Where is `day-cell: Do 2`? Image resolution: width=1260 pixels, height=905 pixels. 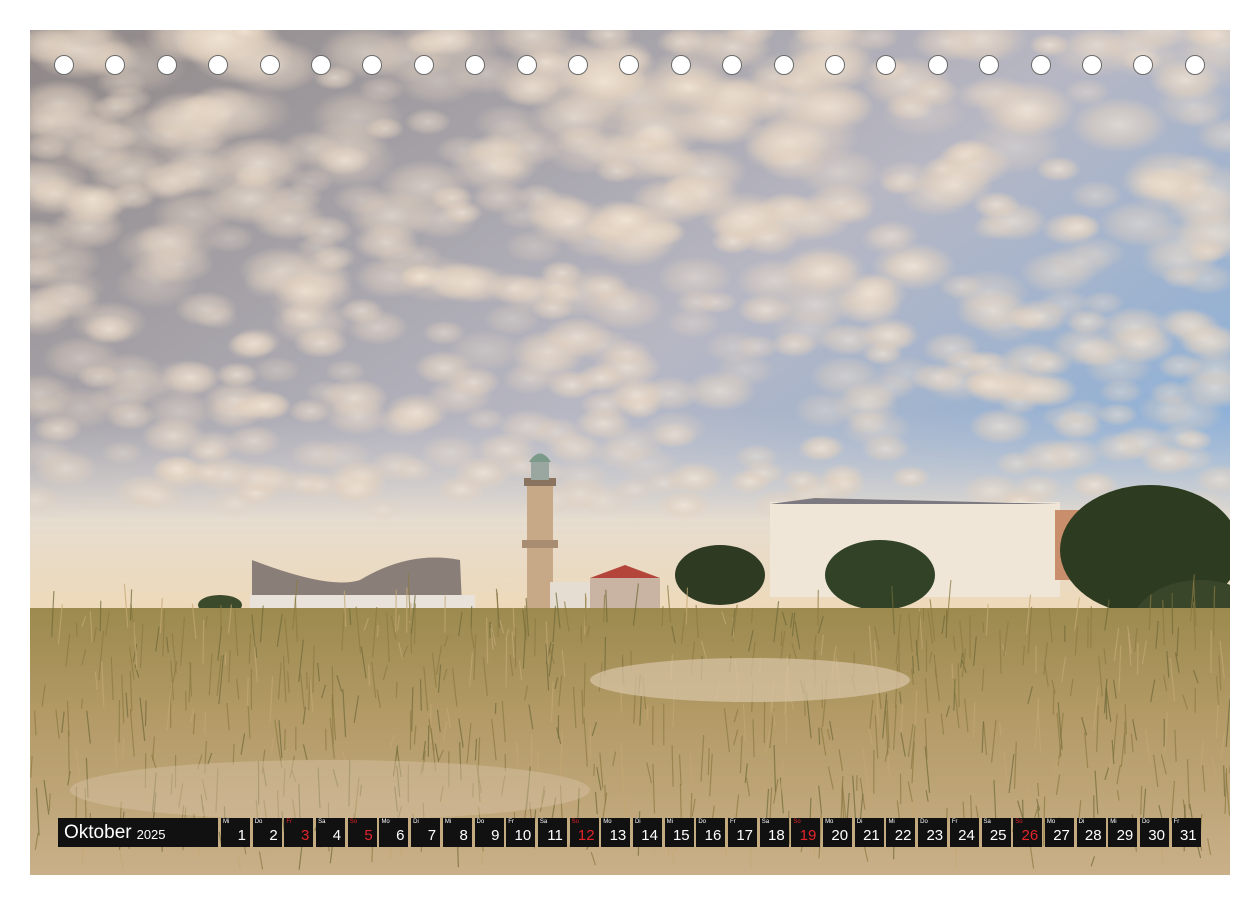 day-cell: Do 2 is located at coordinates (267, 832).